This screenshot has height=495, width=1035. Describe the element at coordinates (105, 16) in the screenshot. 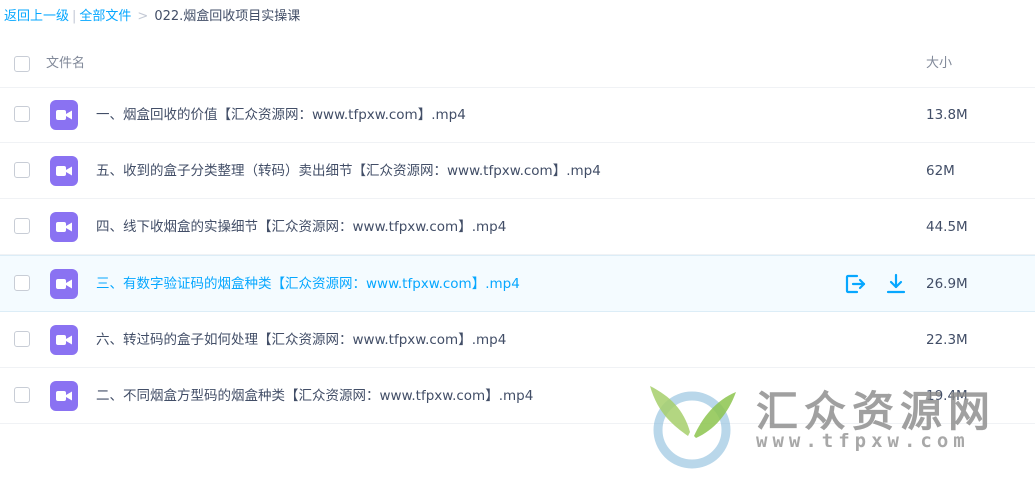

I see `all-files-link: 全部文件` at that location.